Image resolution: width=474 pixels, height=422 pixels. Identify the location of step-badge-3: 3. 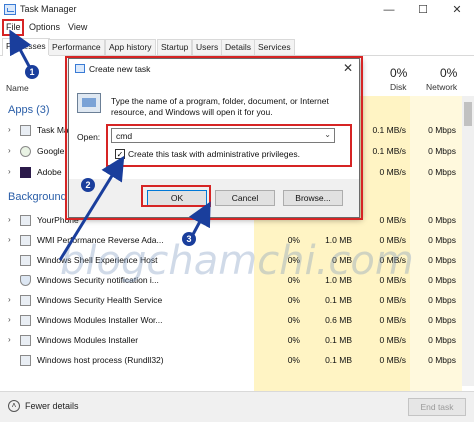
(189, 239).